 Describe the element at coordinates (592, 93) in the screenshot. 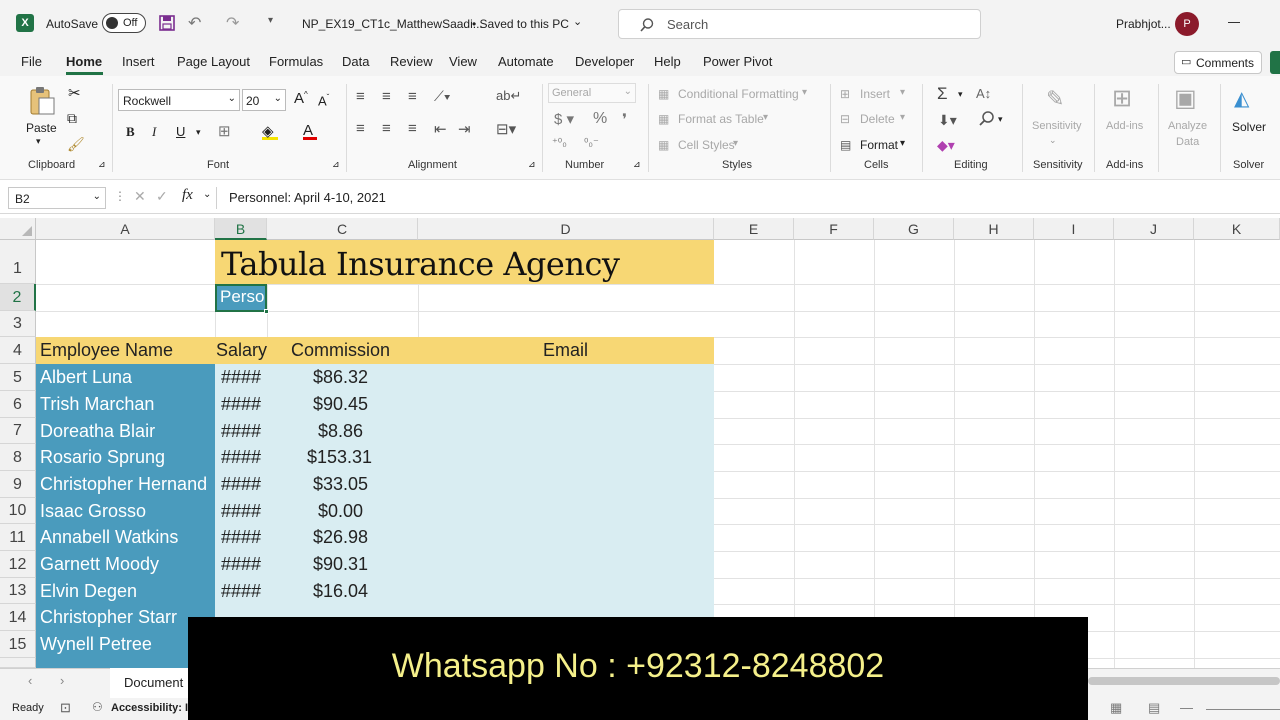

I see `number-format-select: General ⌄` at that location.